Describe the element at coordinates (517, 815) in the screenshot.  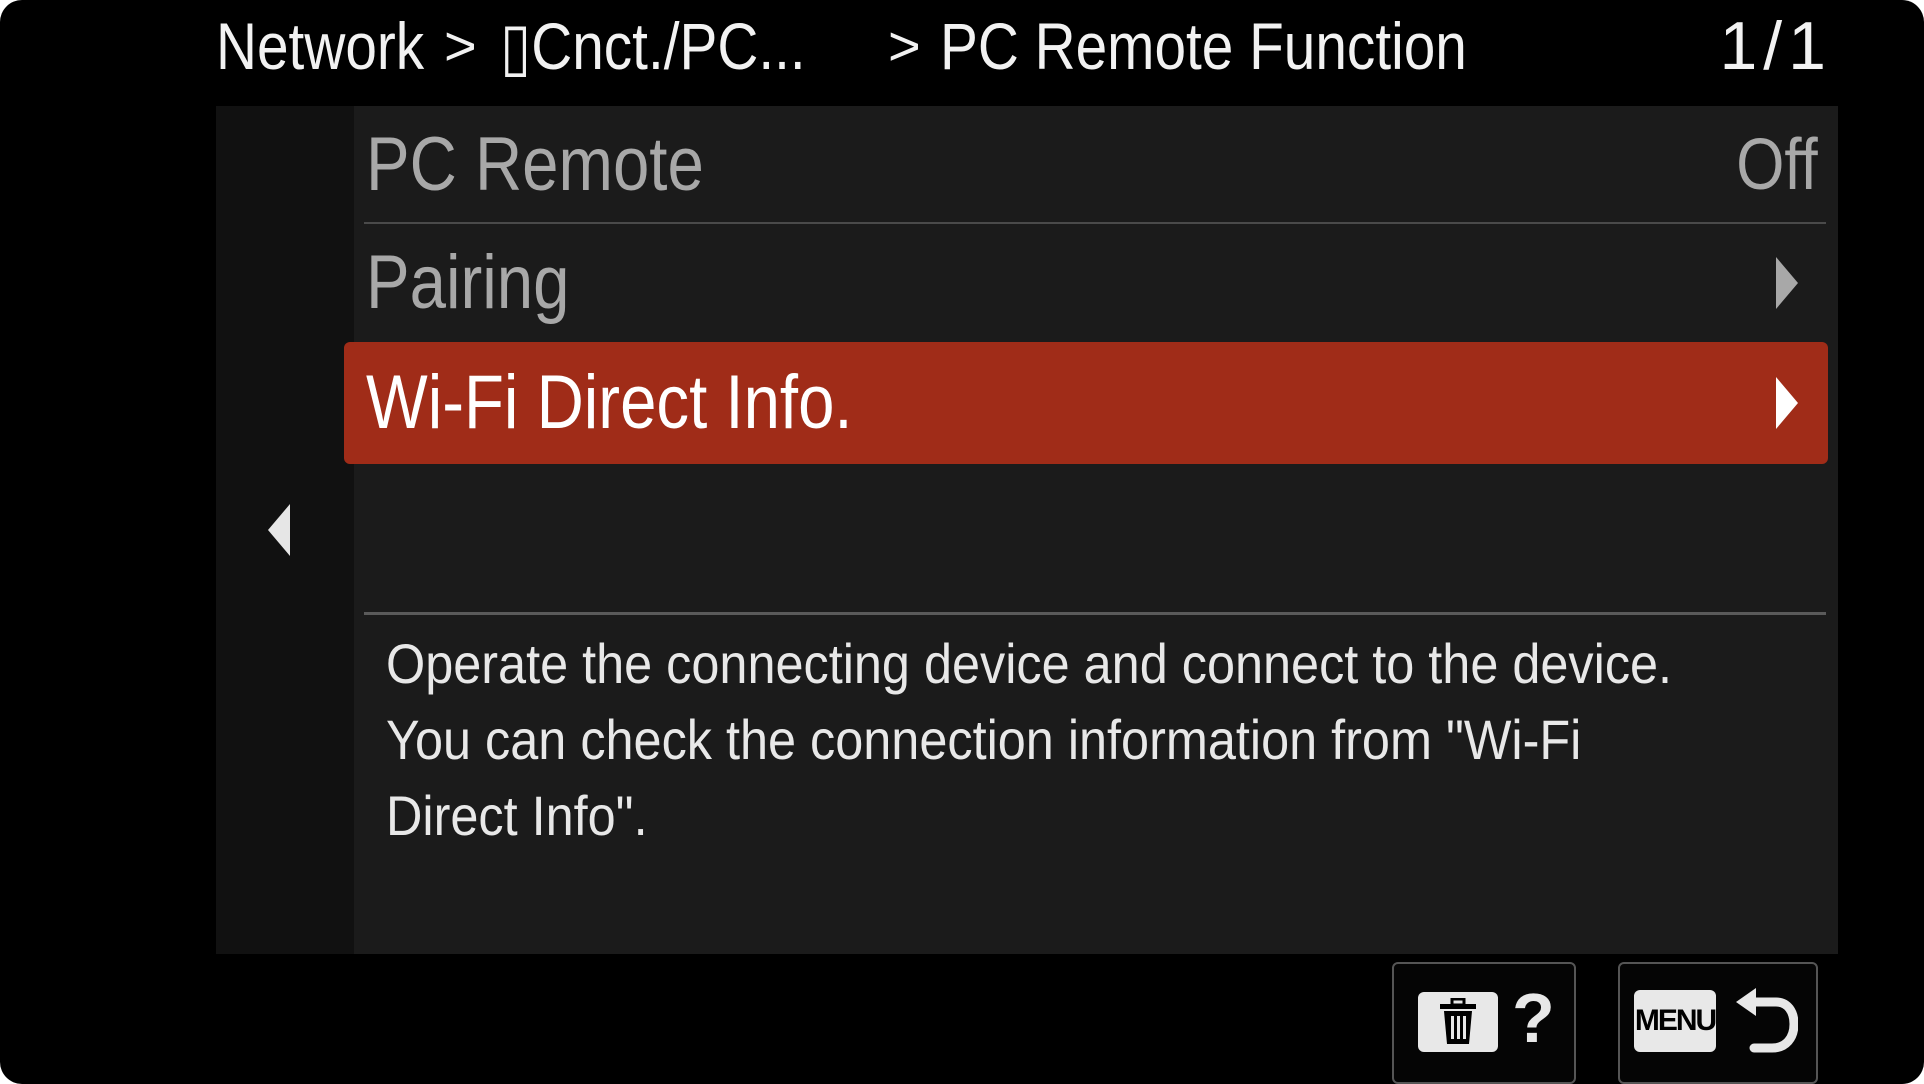
I see `description-line: Direct Info".` at that location.